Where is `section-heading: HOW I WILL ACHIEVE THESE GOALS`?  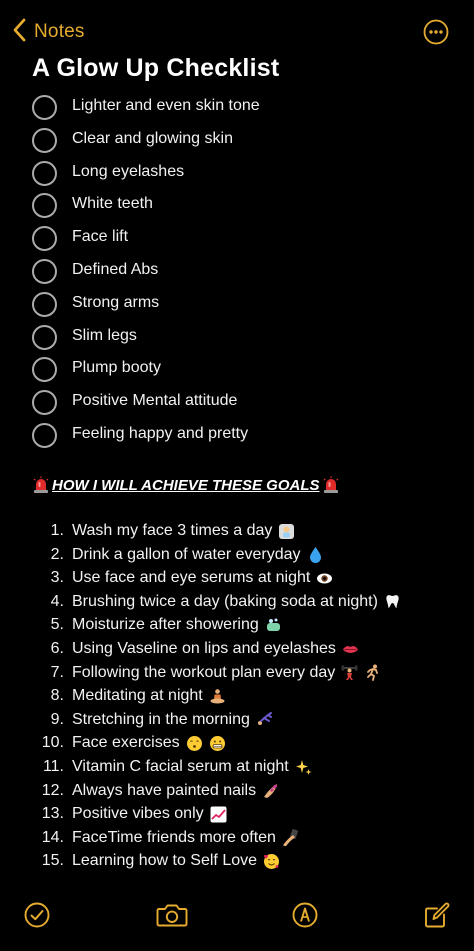
section-heading: HOW I WILL ACHIEVE THESE GOALS is located at coordinates (186, 485).